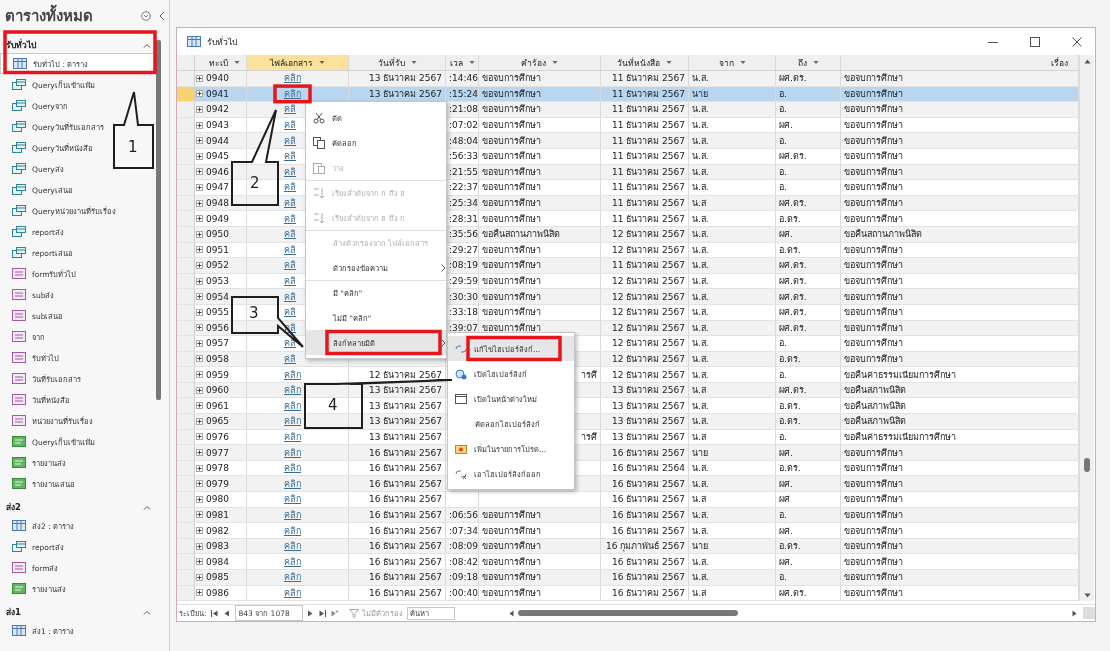  Describe the element at coordinates (298, 62) in the screenshot. I see `column-header: ไฟล์เอกสาร` at that location.